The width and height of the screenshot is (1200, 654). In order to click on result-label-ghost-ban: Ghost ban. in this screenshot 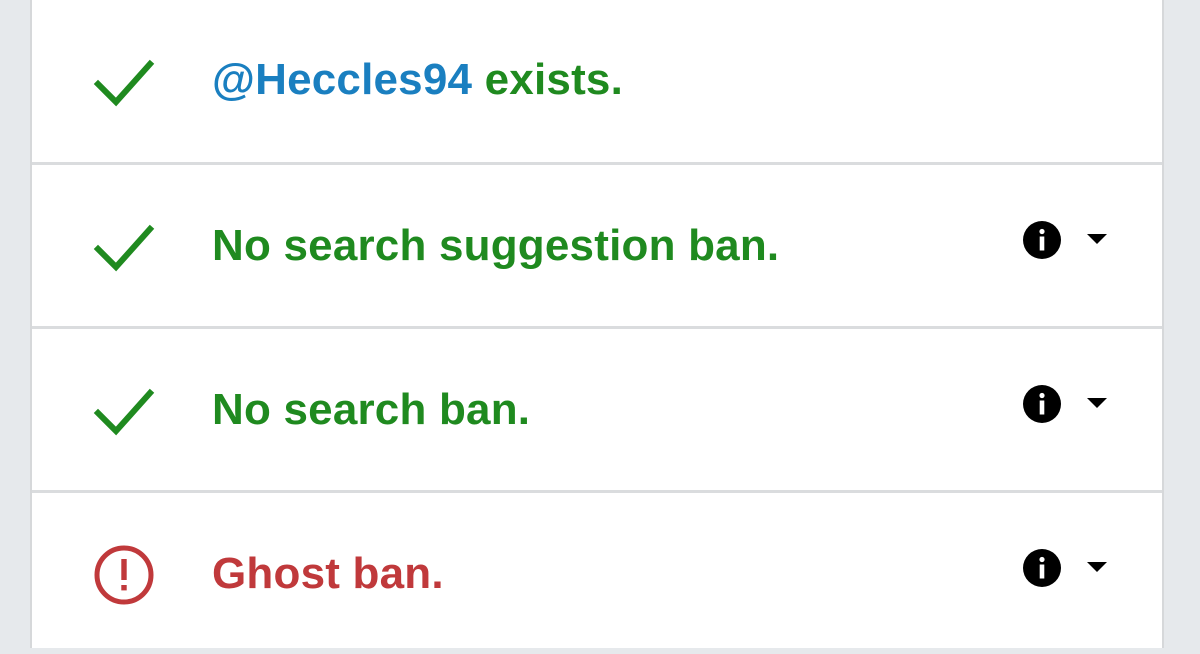, I will do `click(328, 573)`.